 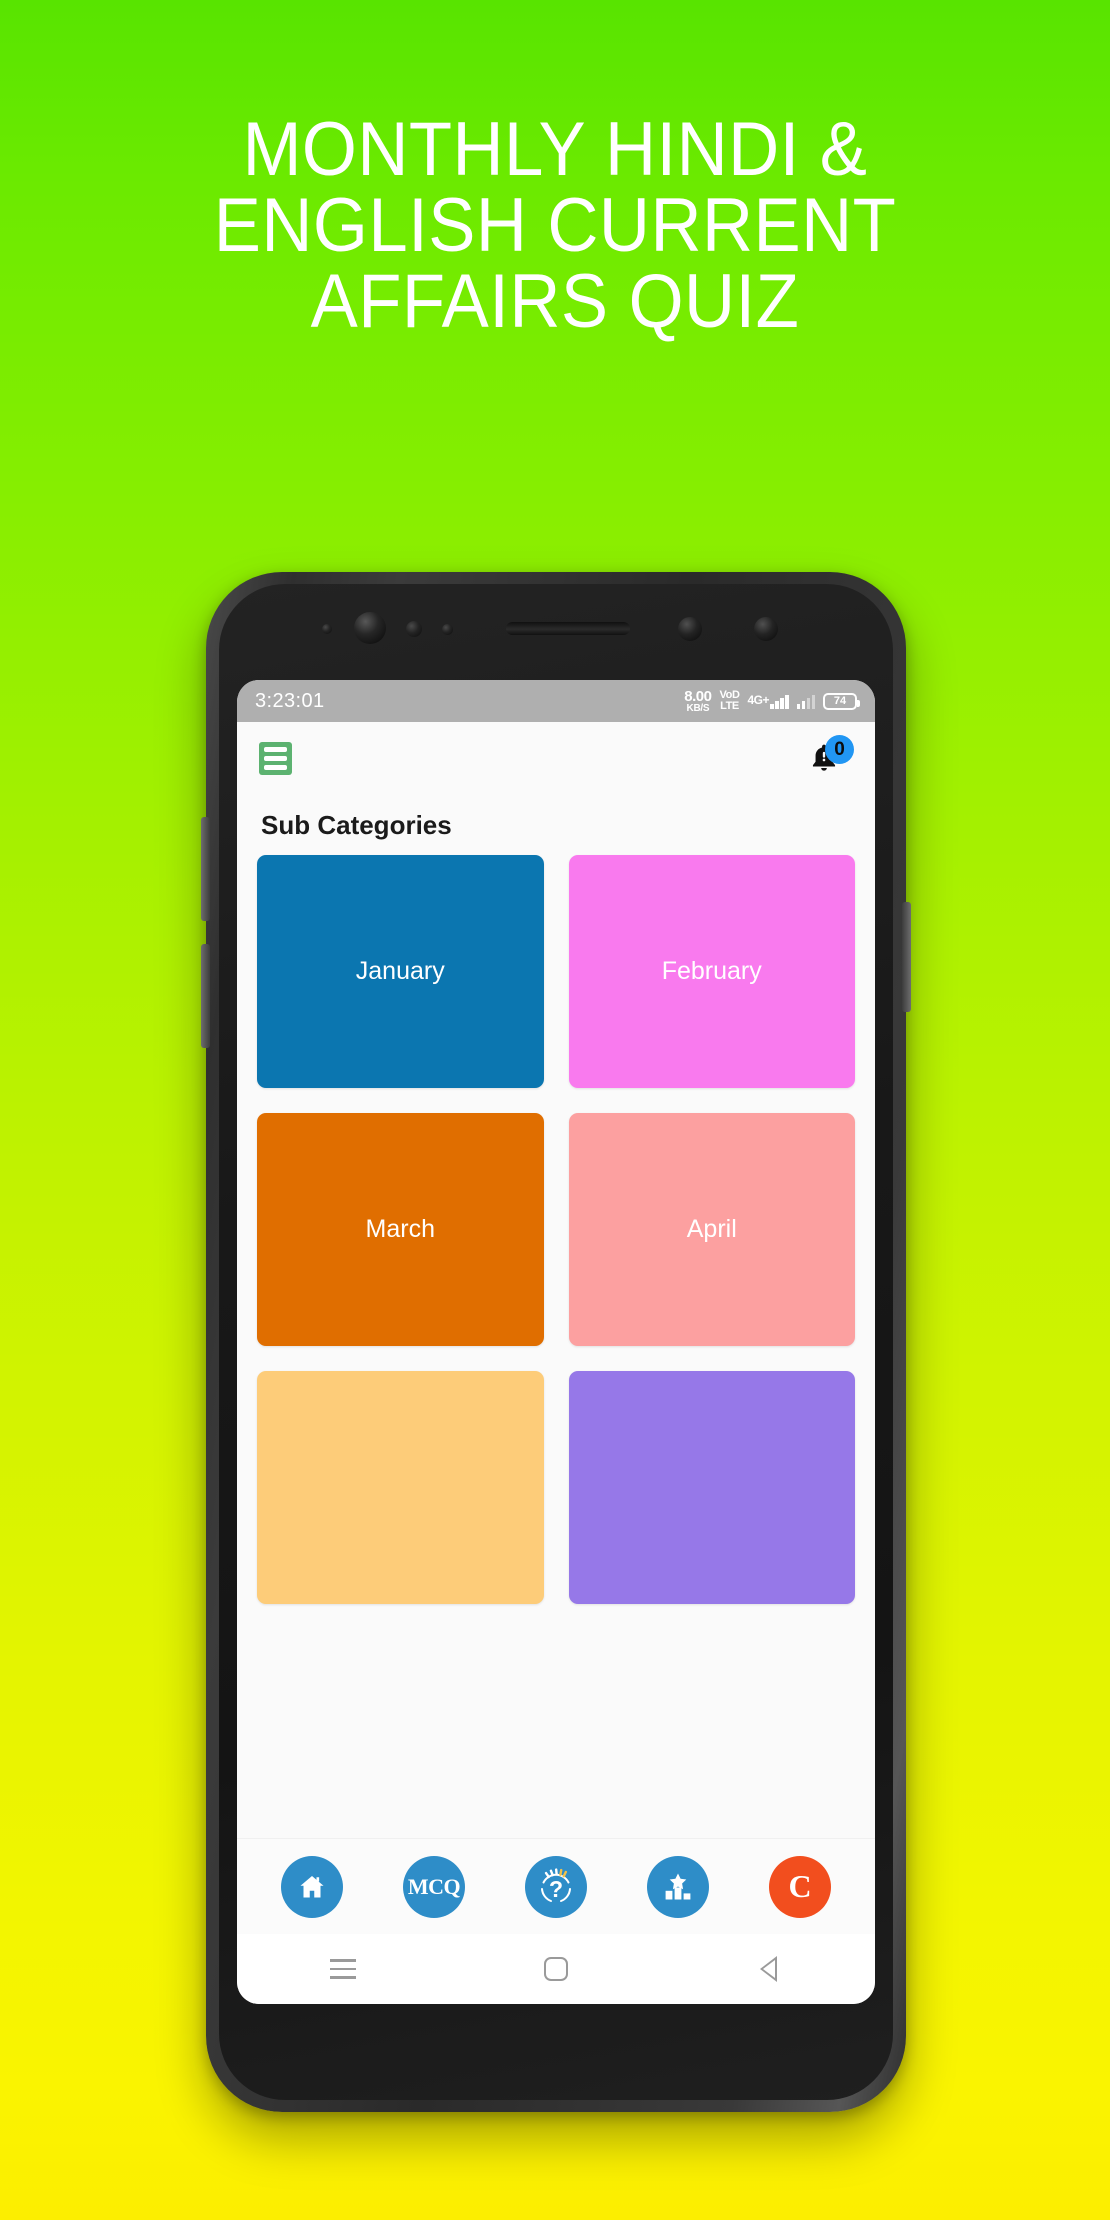 I want to click on subcategory-tile: March, so click(x=400, y=1229).